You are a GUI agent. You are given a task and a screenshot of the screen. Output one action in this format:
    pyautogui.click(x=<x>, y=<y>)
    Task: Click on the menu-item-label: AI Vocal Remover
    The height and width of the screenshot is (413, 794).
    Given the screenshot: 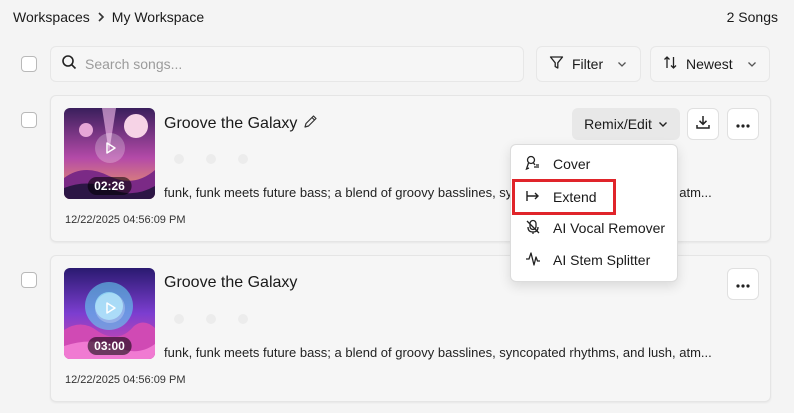 What is the action you would take?
    pyautogui.click(x=609, y=228)
    